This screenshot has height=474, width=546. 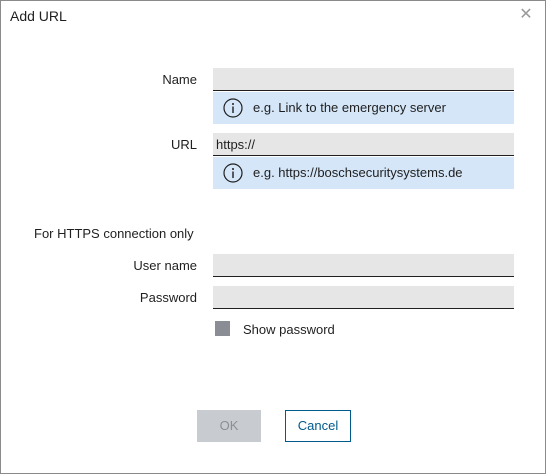 I want to click on url-hint-text: e.g. https://boschsecuritysystems.de, so click(x=358, y=172).